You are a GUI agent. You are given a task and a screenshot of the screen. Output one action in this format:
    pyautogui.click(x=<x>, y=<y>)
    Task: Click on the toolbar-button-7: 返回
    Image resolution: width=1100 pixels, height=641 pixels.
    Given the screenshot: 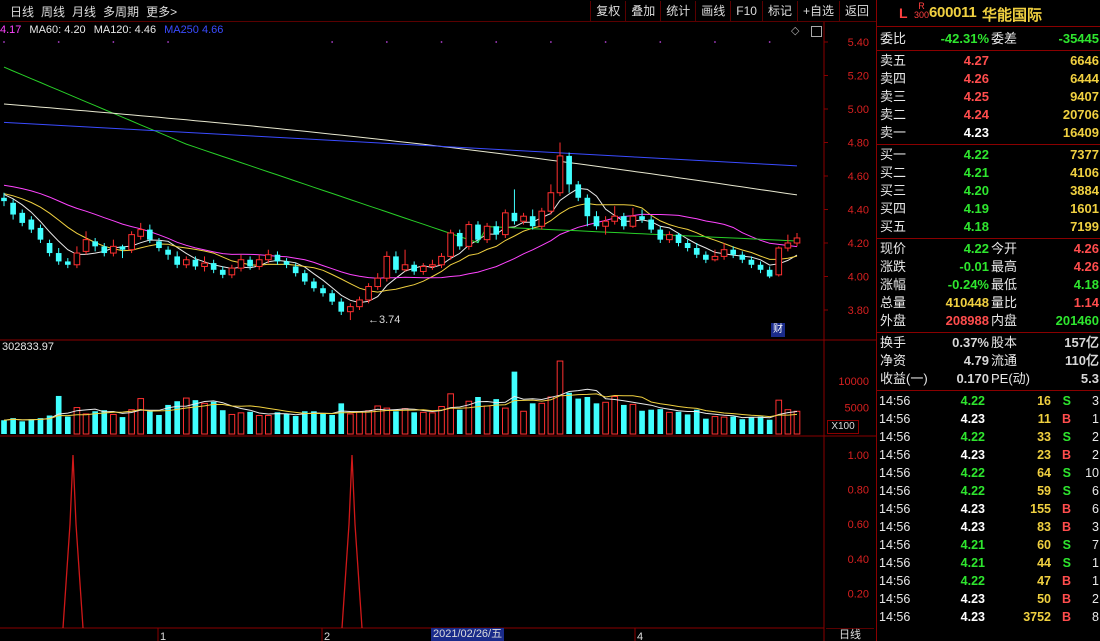 What is the action you would take?
    pyautogui.click(x=856, y=11)
    